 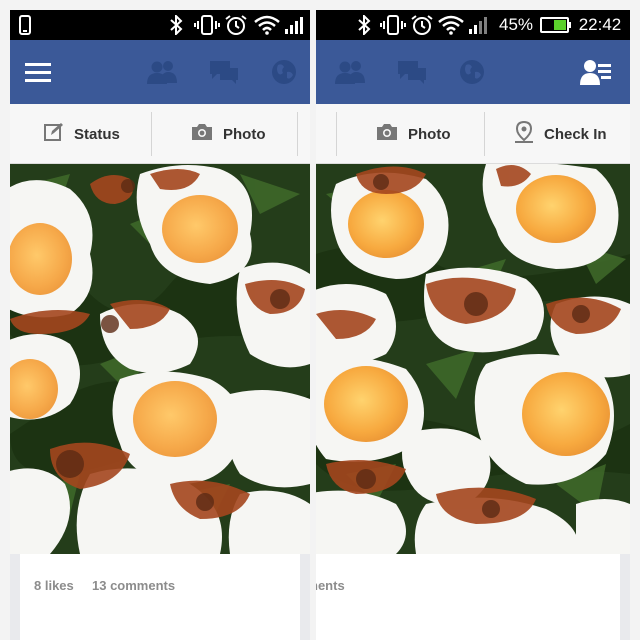 What do you see at coordinates (38, 72) in the screenshot?
I see `menu-icon` at bounding box center [38, 72].